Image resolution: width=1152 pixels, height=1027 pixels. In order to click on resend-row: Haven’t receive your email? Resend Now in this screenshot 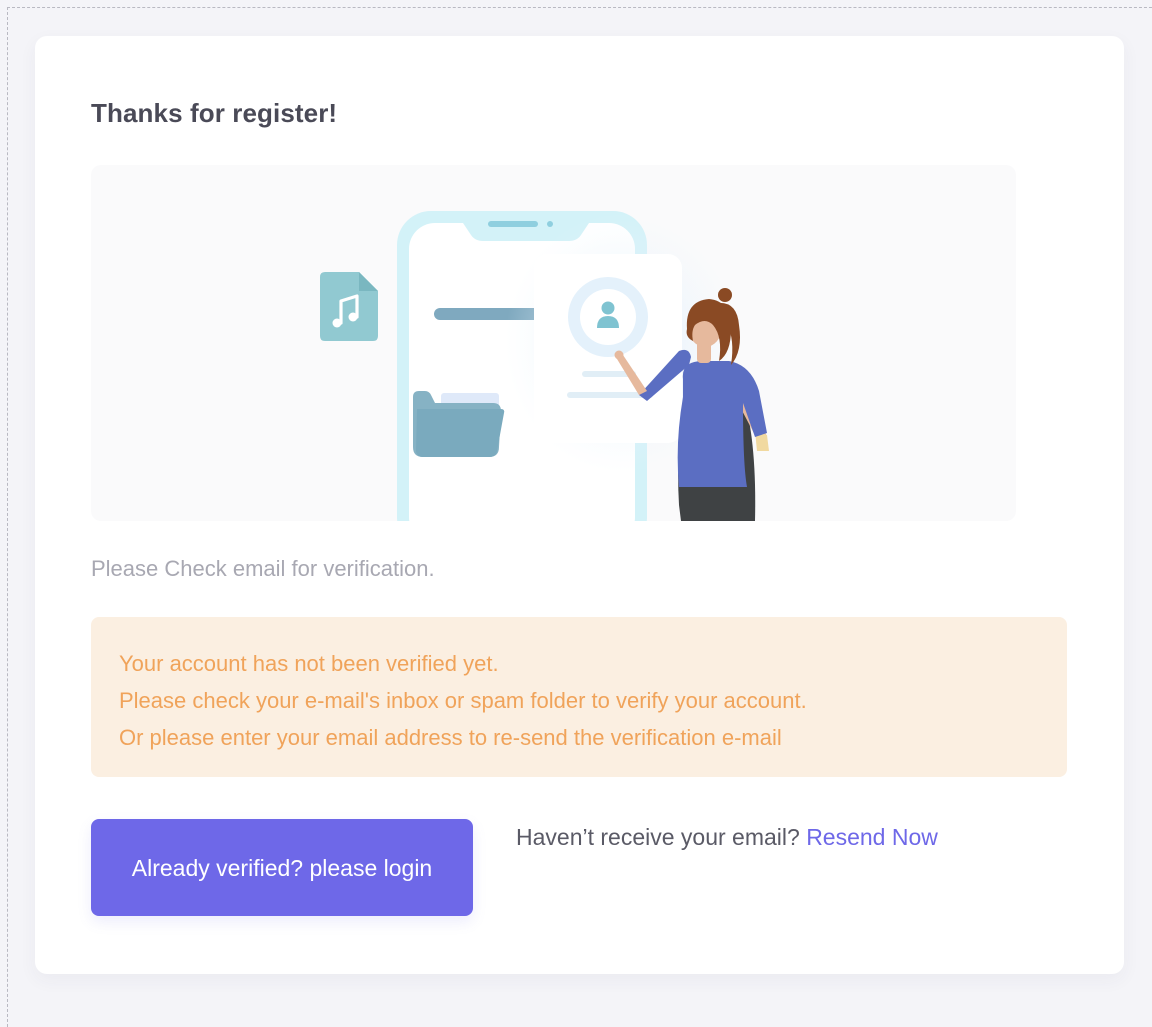, I will do `click(727, 837)`.